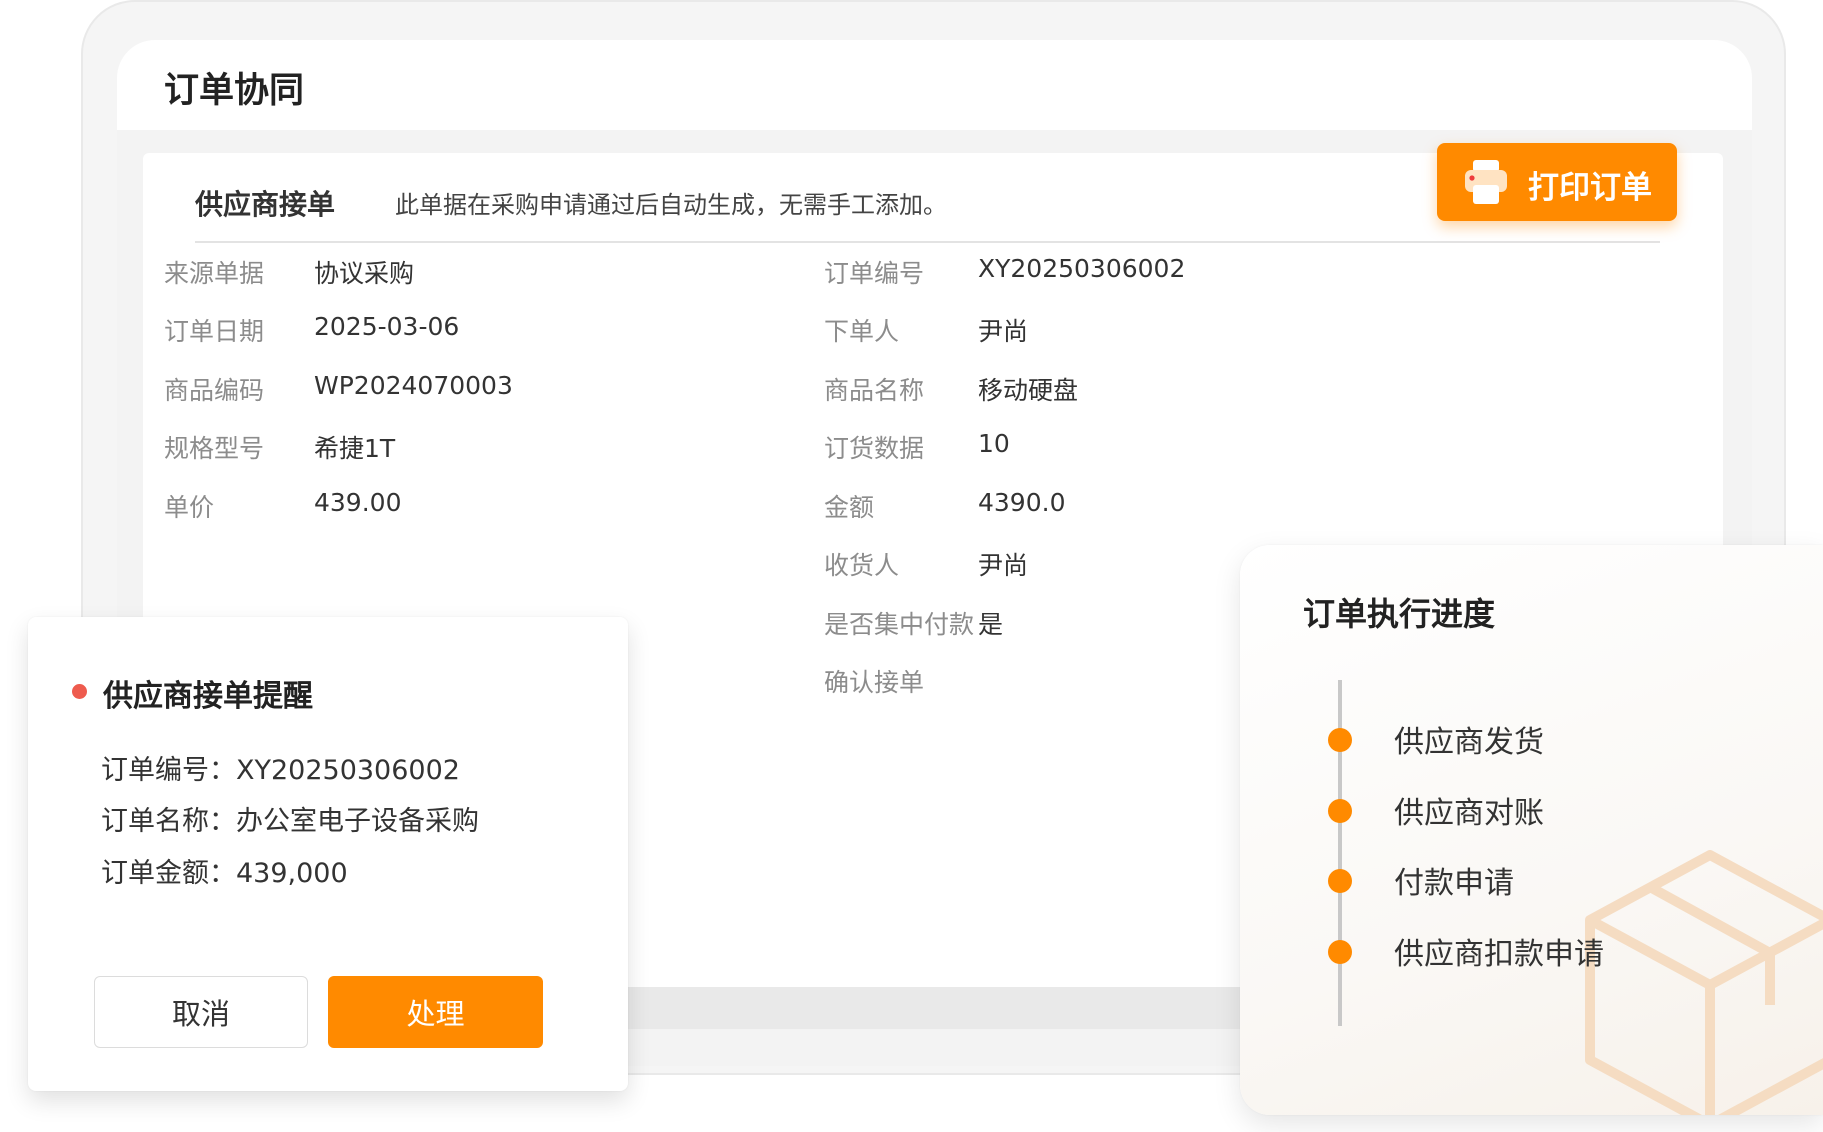 The image size is (1823, 1132). Describe the element at coordinates (435, 1012) in the screenshot. I see `process-button: 处理` at that location.